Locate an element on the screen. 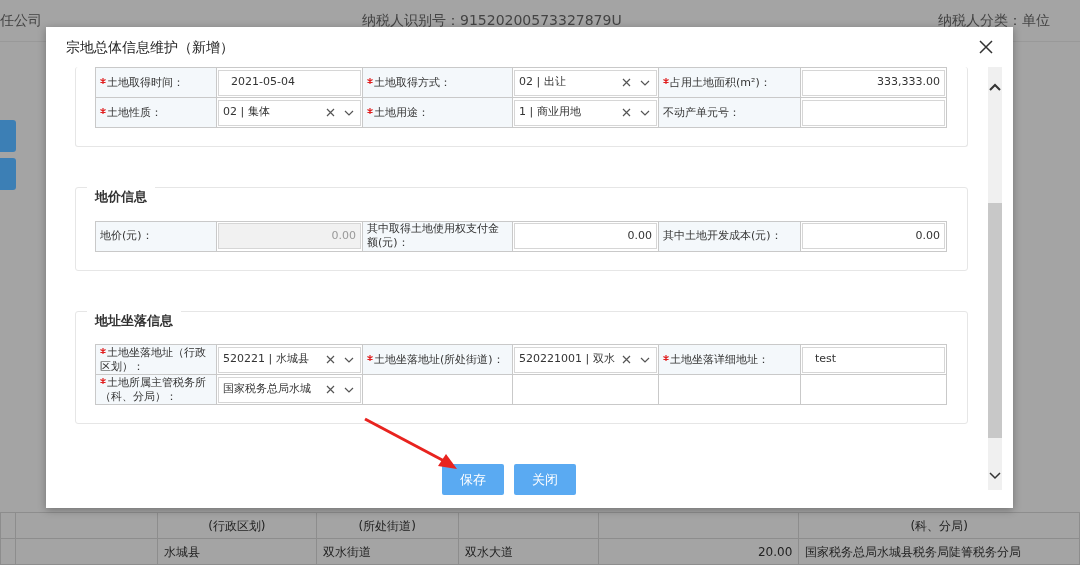 This screenshot has width=1080, height=565. scrollbar is located at coordinates (995, 278).